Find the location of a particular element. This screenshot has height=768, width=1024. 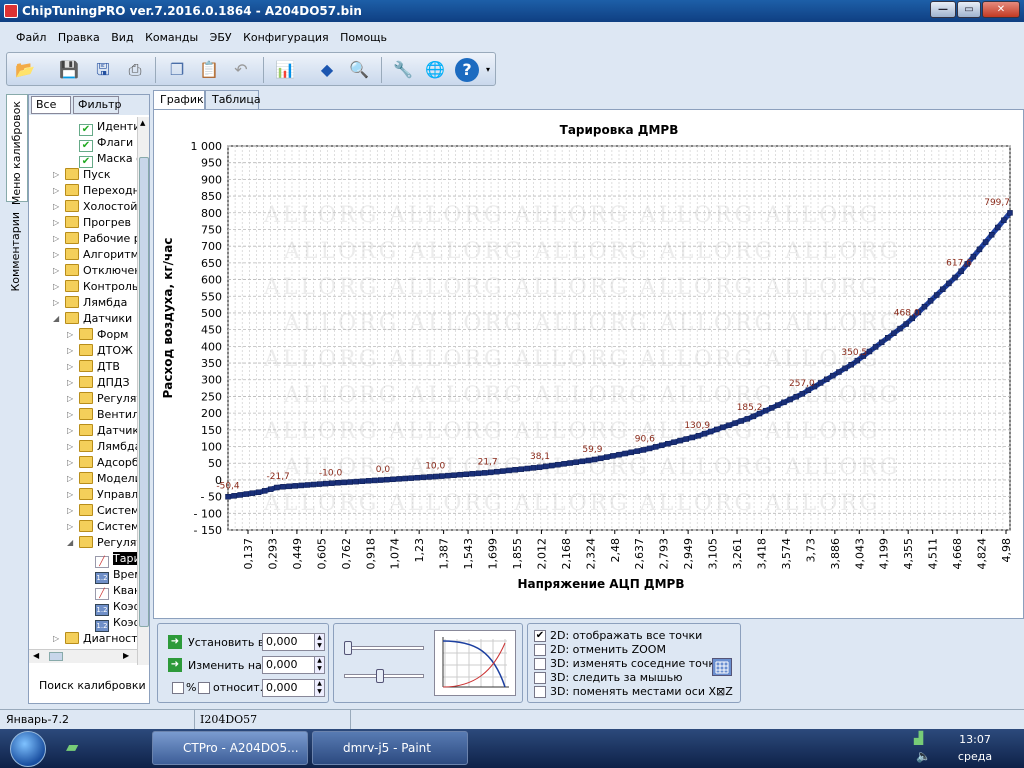

taskbar-item-paint: dmrv-j5 - Paint is located at coordinates (390, 748).